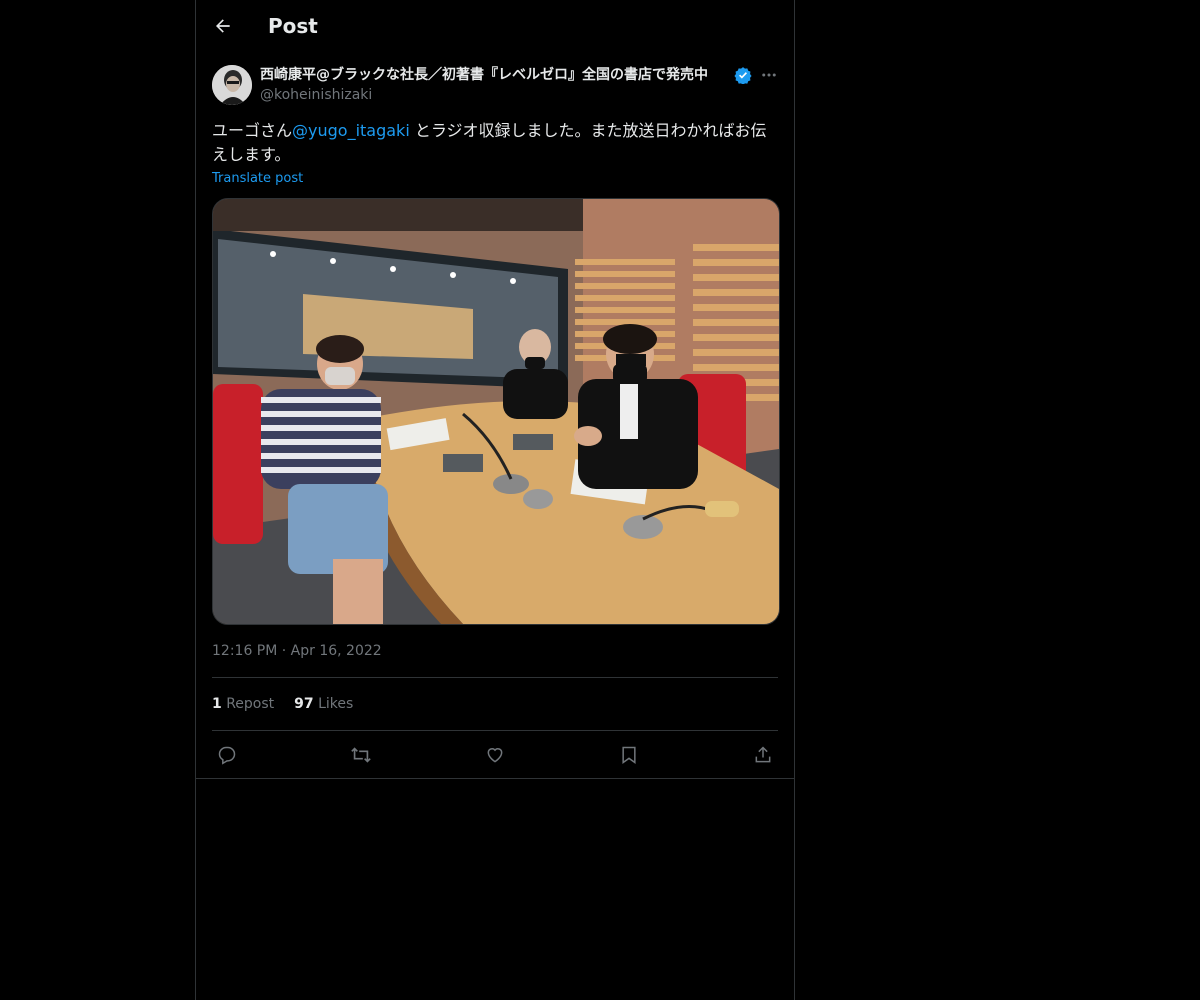 The image size is (1200, 1000). I want to click on like-icon, so click(495, 755).